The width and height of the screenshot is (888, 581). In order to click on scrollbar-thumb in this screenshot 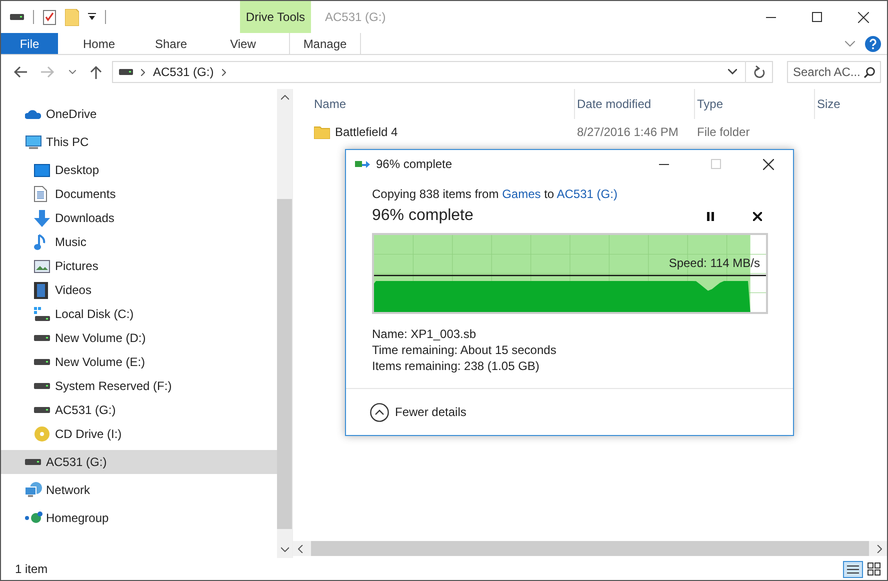, I will do `click(284, 363)`.